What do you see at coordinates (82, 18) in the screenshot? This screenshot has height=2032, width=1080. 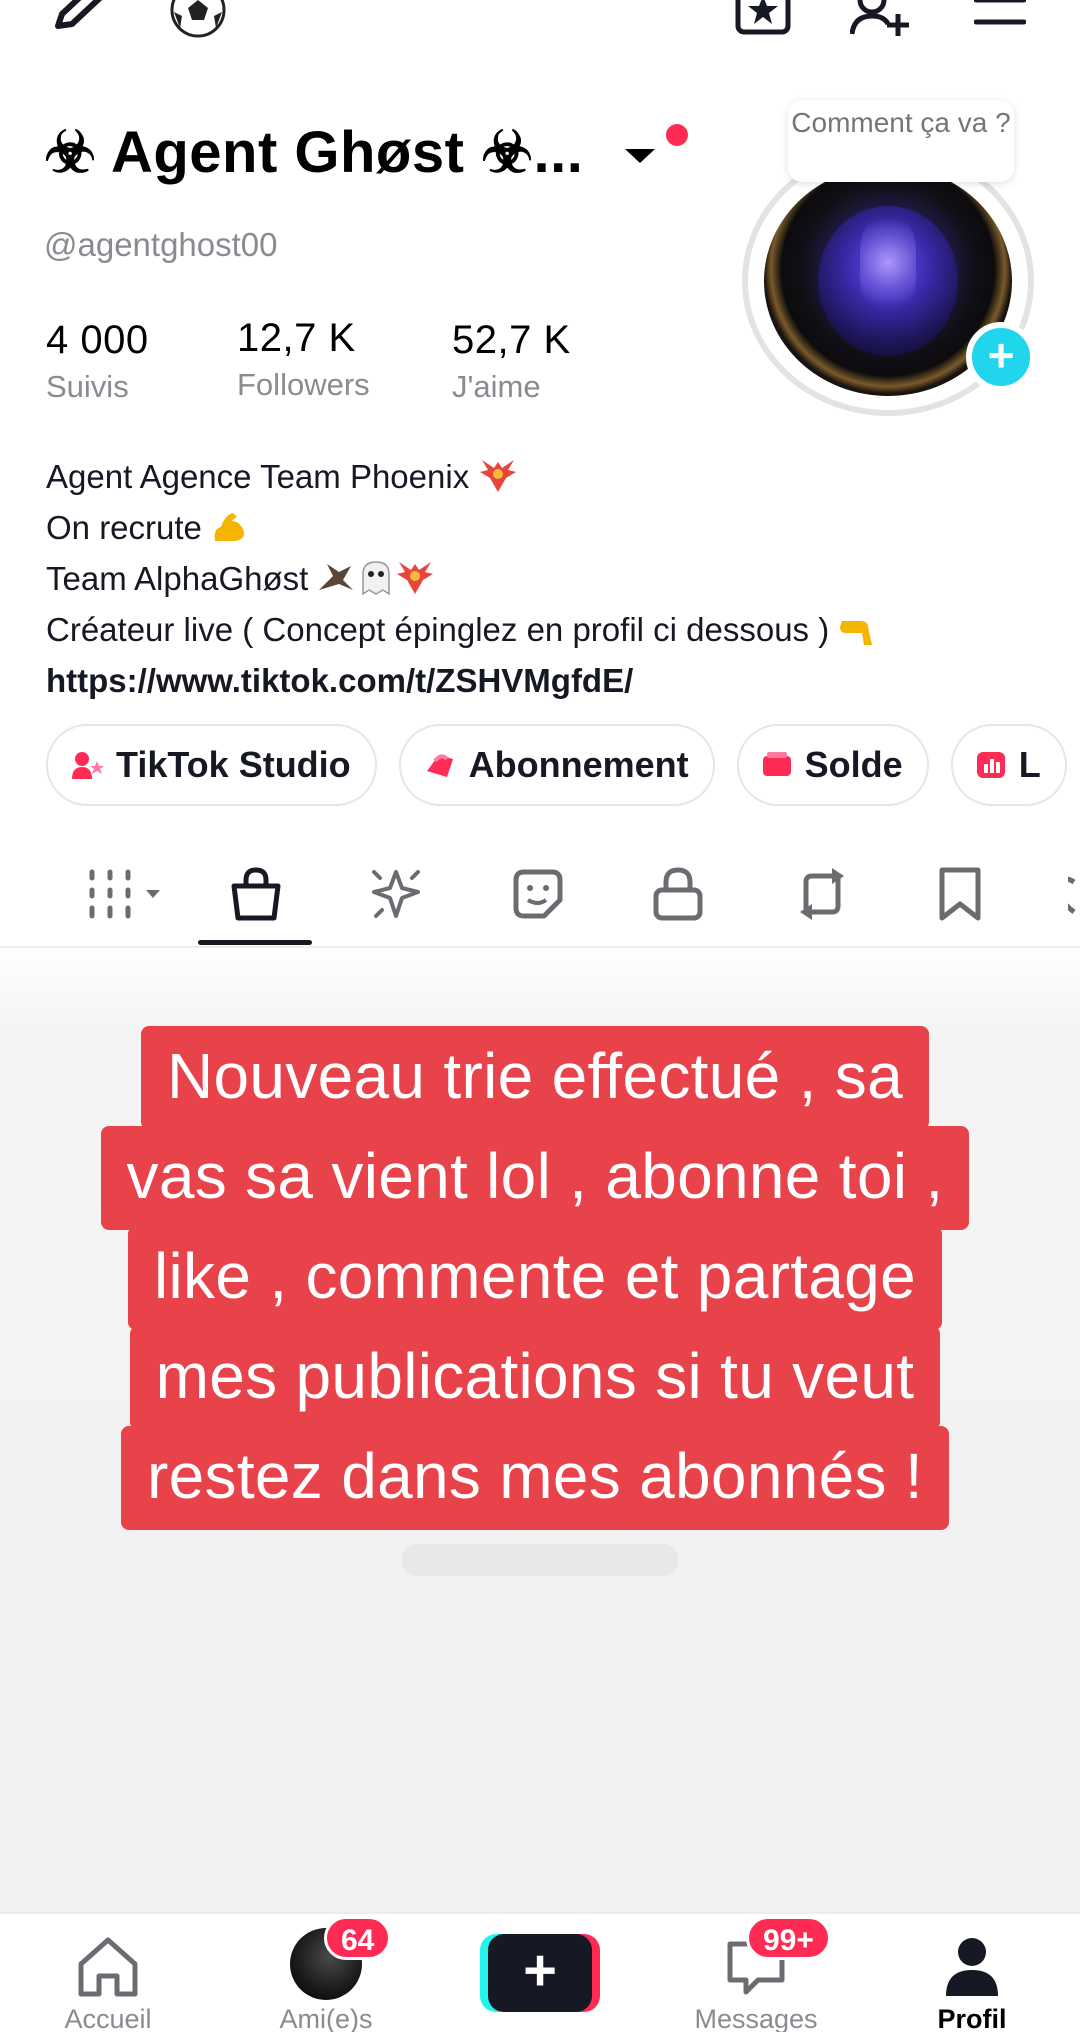 I see `edit-pencil-icon` at bounding box center [82, 18].